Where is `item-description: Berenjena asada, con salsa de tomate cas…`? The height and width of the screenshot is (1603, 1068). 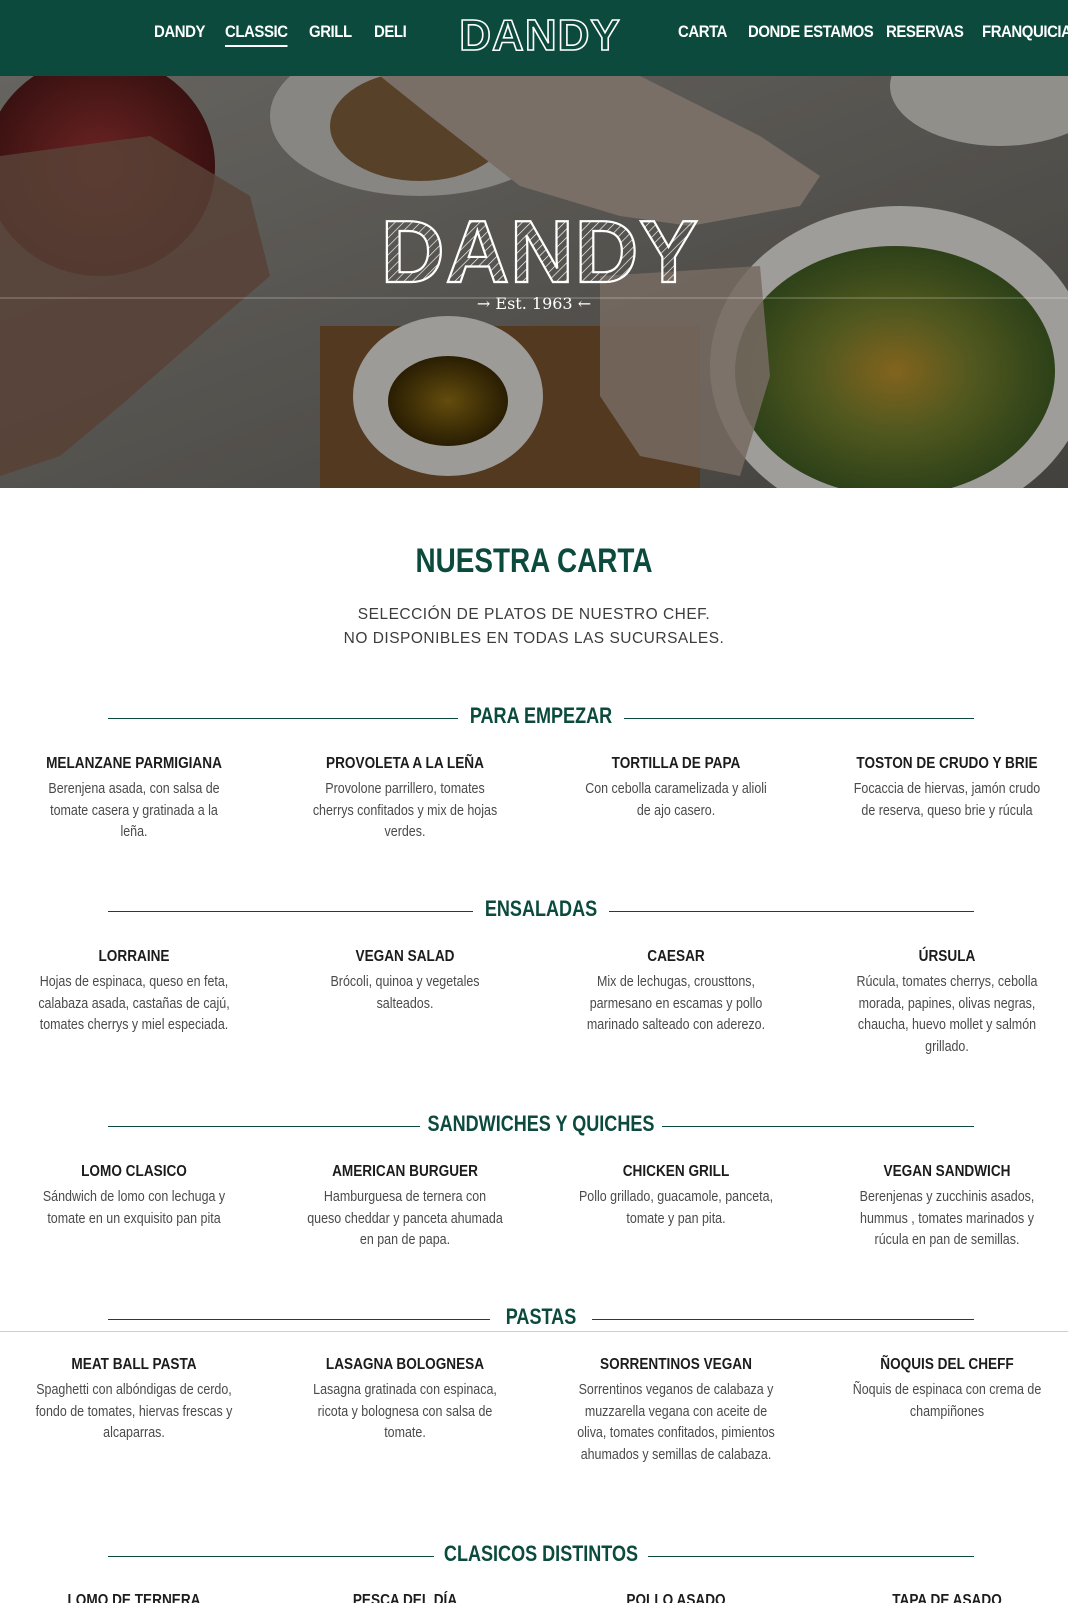
item-description: Berenjena asada, con salsa de tomate cas… is located at coordinates (134, 810).